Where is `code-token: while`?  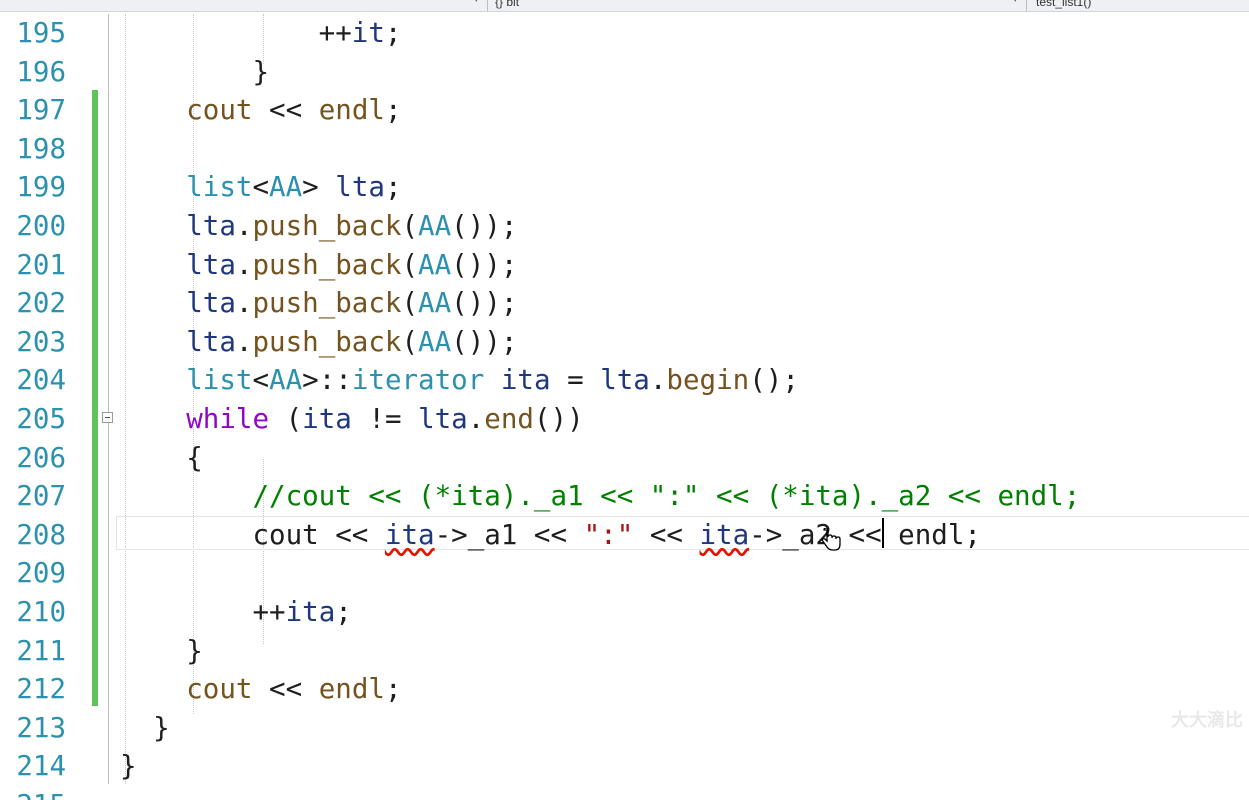 code-token: while is located at coordinates (228, 419).